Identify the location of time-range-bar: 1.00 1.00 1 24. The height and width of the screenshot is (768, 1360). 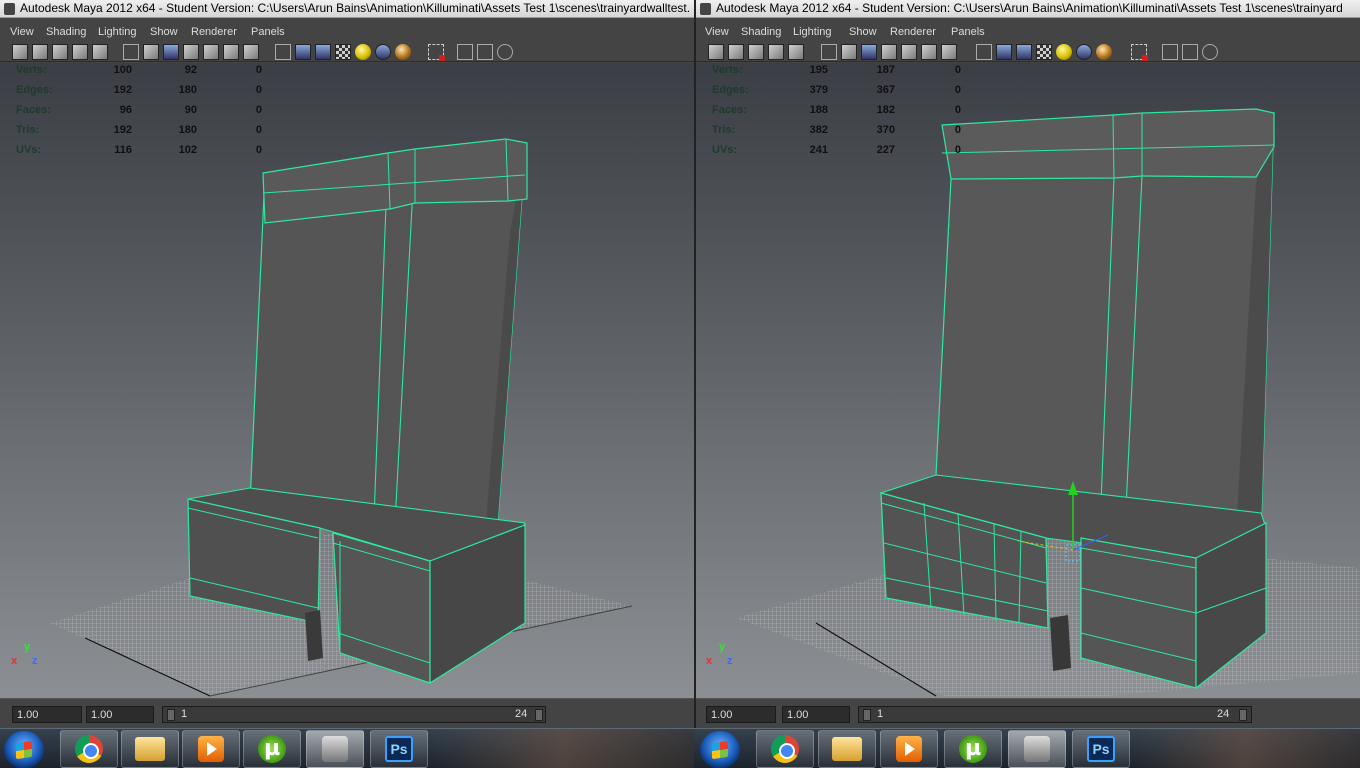
(1028, 713).